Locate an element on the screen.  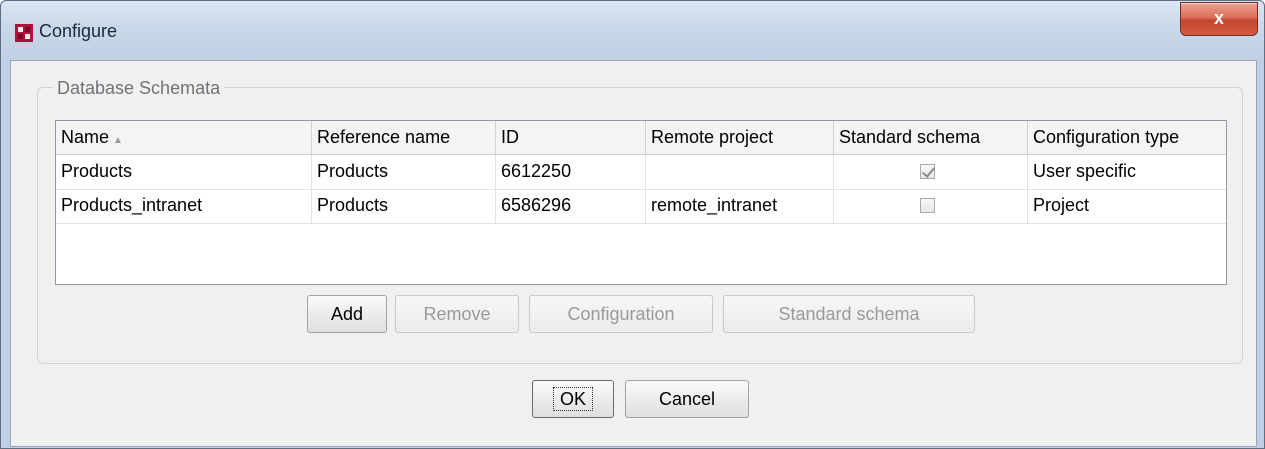
column-header-configuration-type: Configuration type is located at coordinates (1127, 137).